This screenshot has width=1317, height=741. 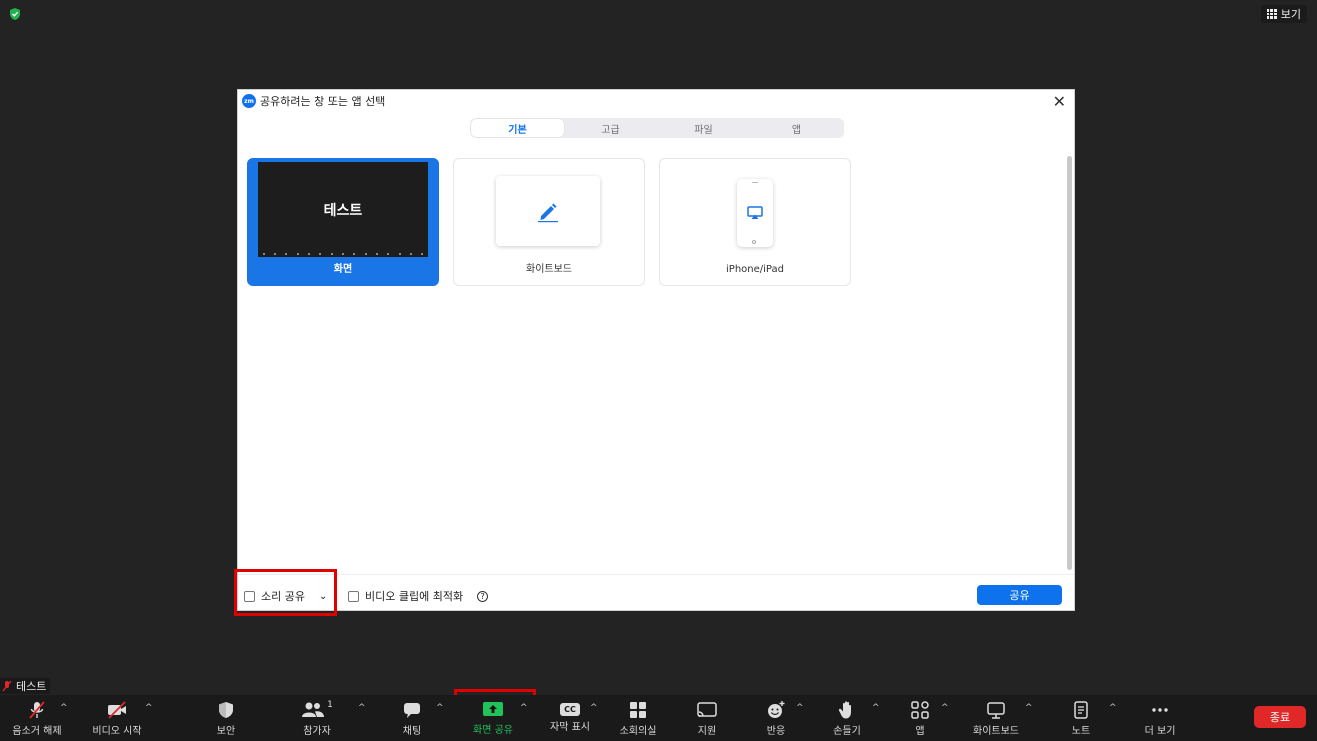 I want to click on toolbar-label: 보안, so click(x=226, y=731).